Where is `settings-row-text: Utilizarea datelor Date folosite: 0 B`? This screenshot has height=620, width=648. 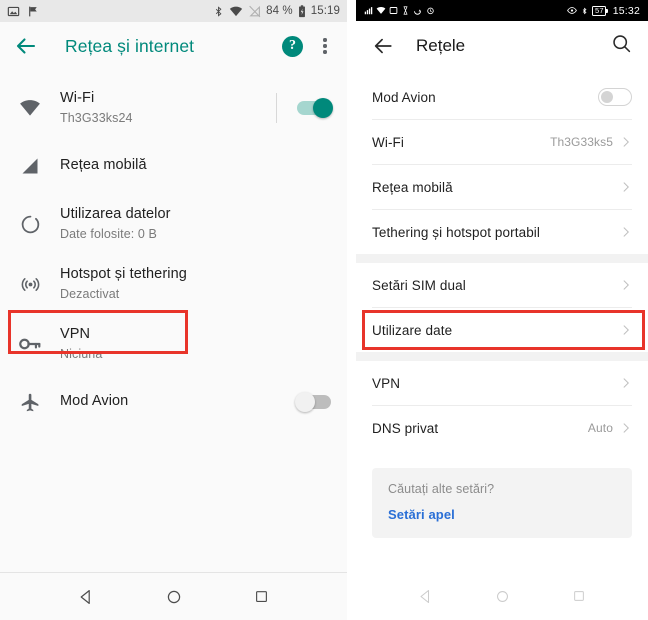
settings-row-text: Utilizarea datelor Date folosite: 0 B is located at coordinates (195, 224).